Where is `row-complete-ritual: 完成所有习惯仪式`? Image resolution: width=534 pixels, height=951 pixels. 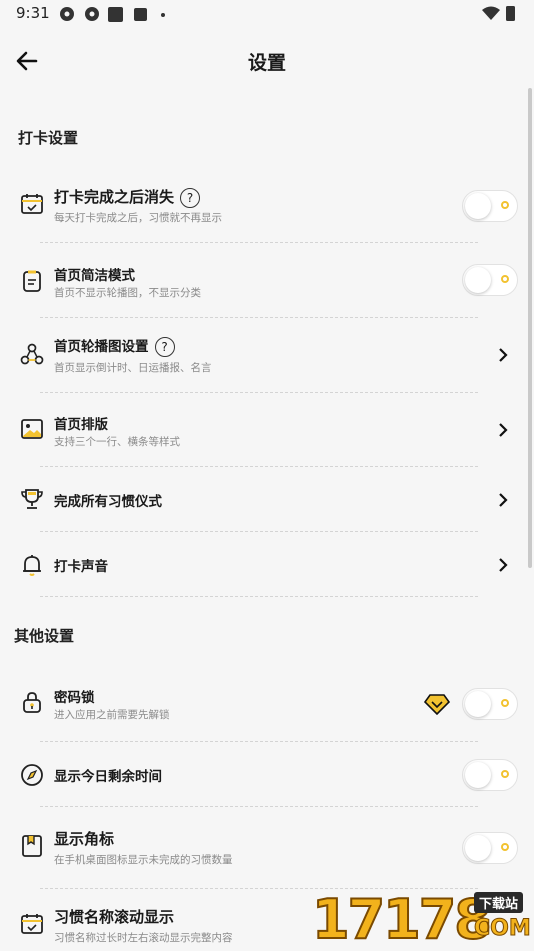 row-complete-ritual: 完成所有习惯仪式 is located at coordinates (267, 500).